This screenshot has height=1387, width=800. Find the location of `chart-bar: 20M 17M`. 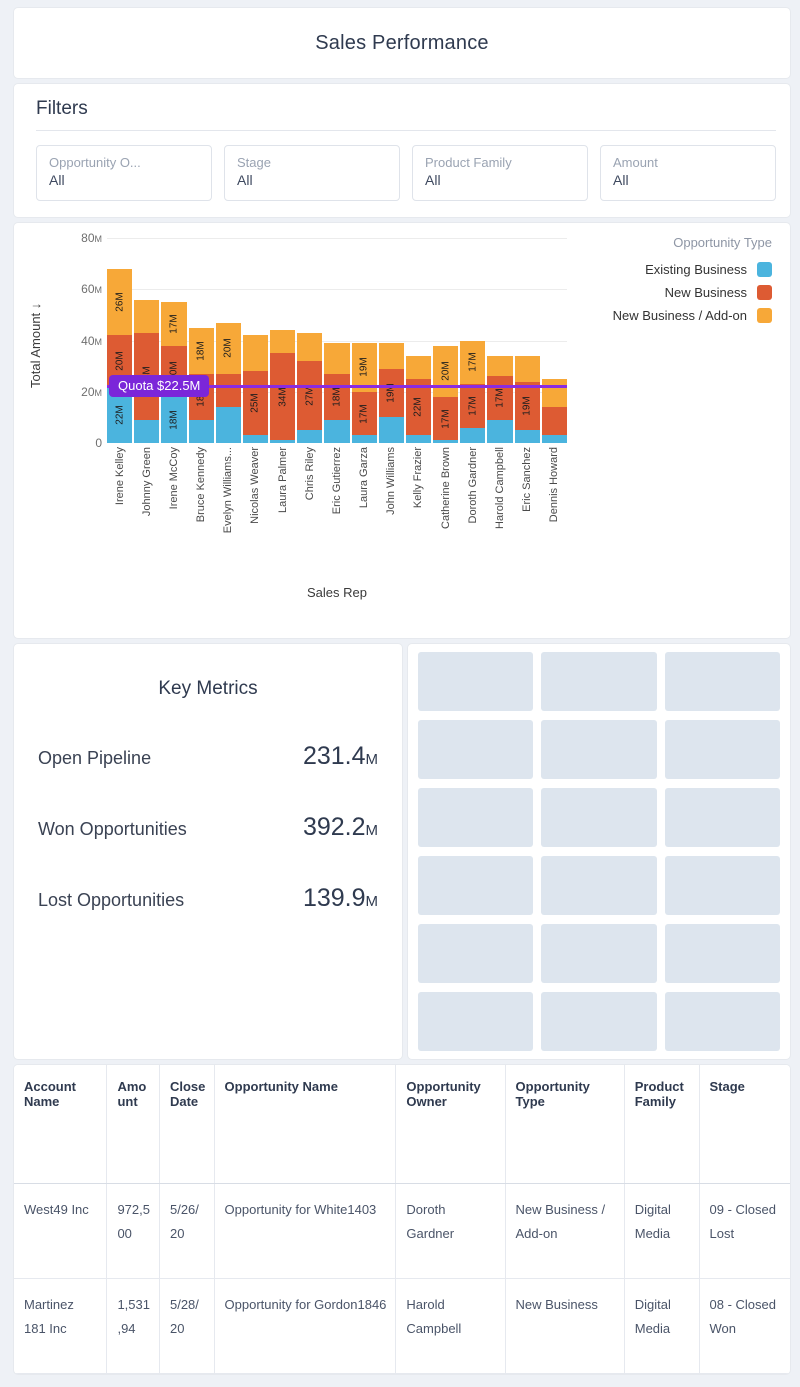

chart-bar: 20M 17M is located at coordinates (446, 394).